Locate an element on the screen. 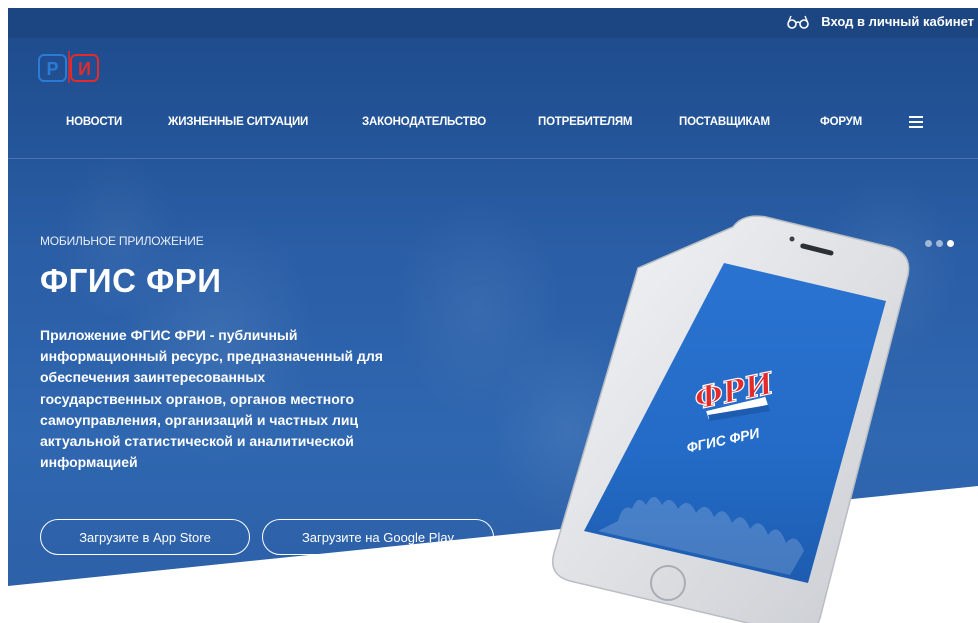  fri-logo: Р И is located at coordinates (69, 67).